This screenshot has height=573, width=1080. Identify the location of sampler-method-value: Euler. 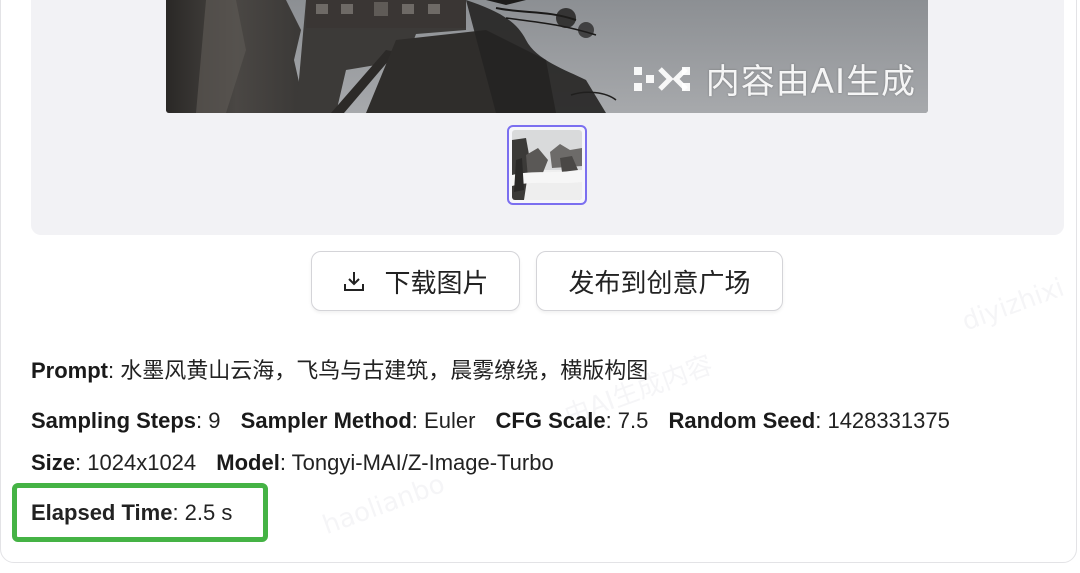
(450, 420).